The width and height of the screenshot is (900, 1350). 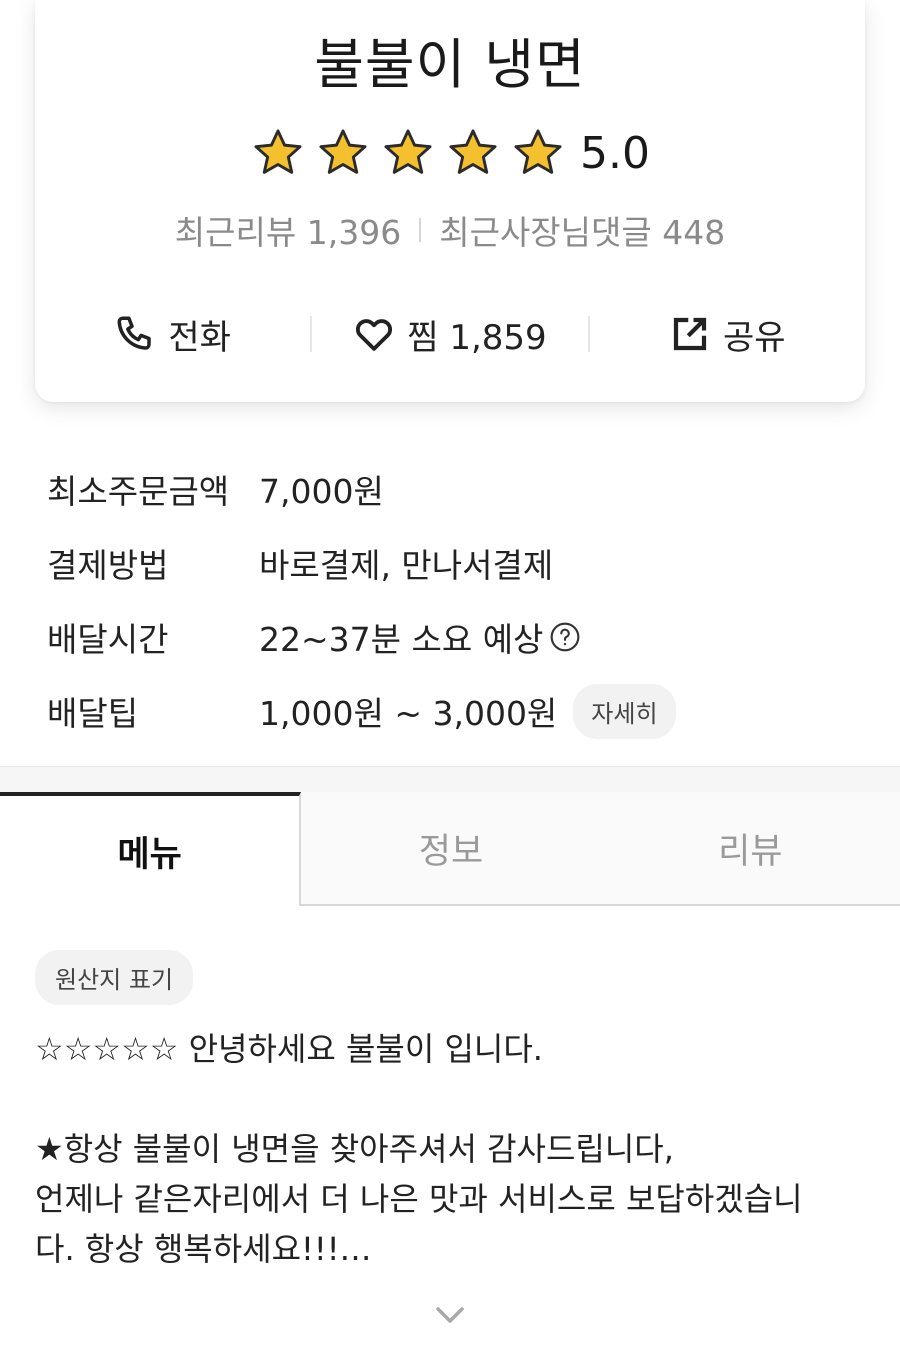 What do you see at coordinates (138, 491) in the screenshot?
I see `min-order-label: 최소주문금액` at bounding box center [138, 491].